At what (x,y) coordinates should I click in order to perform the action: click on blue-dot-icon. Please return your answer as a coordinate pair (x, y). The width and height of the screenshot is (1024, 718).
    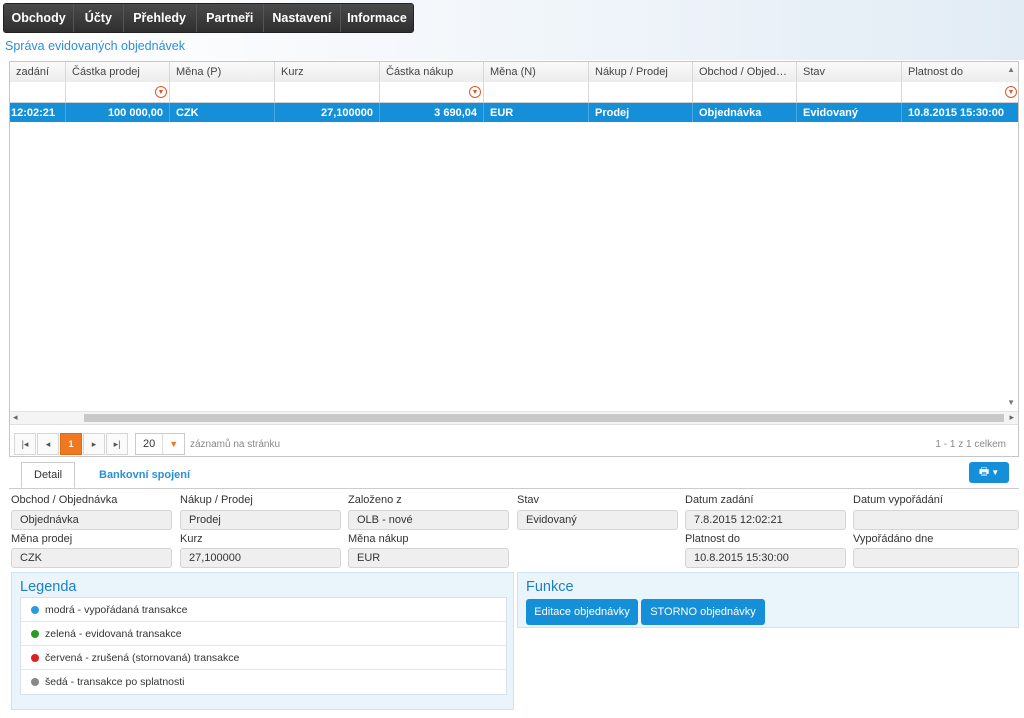
    Looking at the image, I should click on (35, 609).